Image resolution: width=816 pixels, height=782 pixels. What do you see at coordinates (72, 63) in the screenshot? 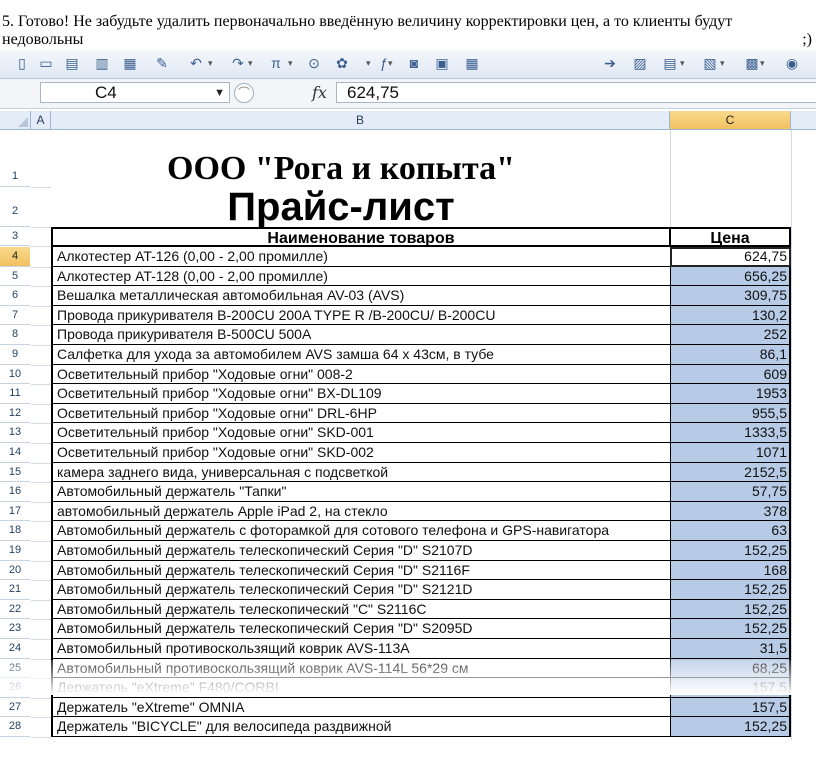
I see `save-icon: ▤` at bounding box center [72, 63].